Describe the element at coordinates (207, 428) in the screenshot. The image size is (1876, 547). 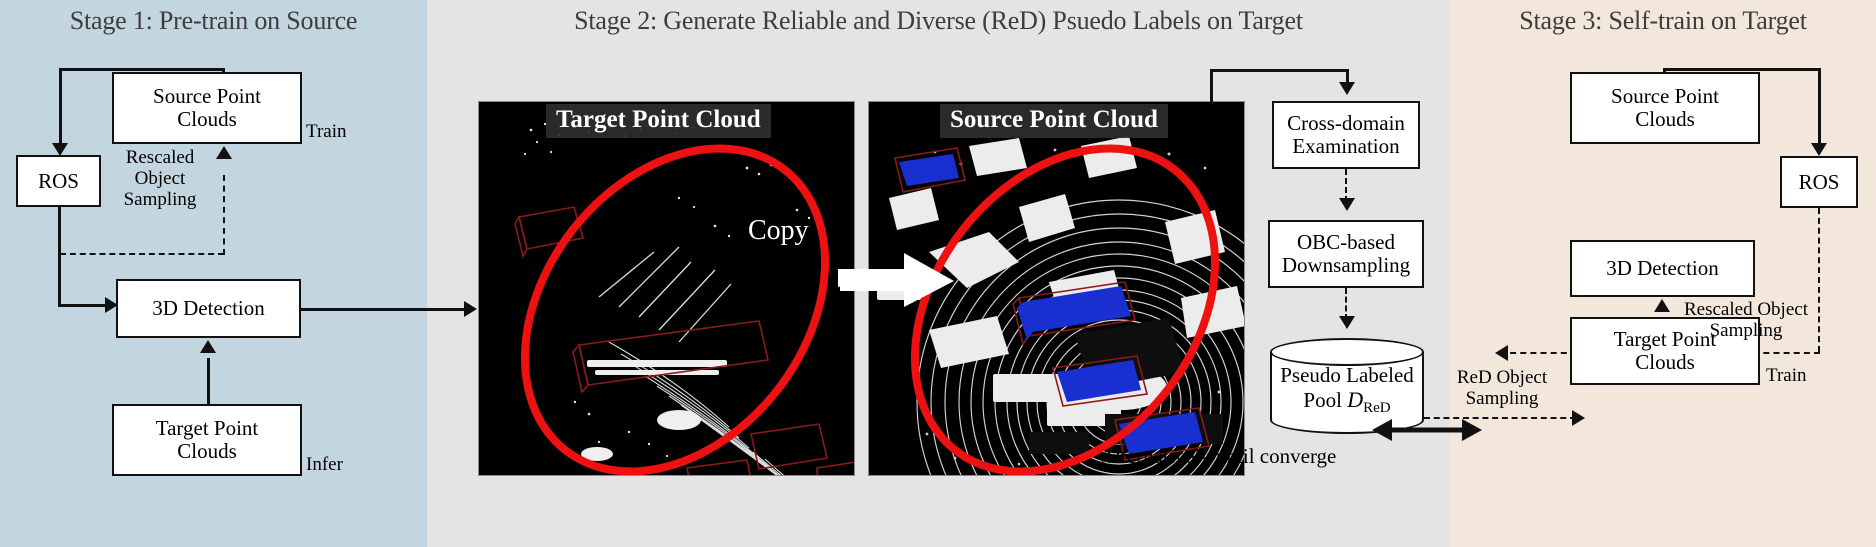
I see `stage1-target-line1: Target Point` at that location.